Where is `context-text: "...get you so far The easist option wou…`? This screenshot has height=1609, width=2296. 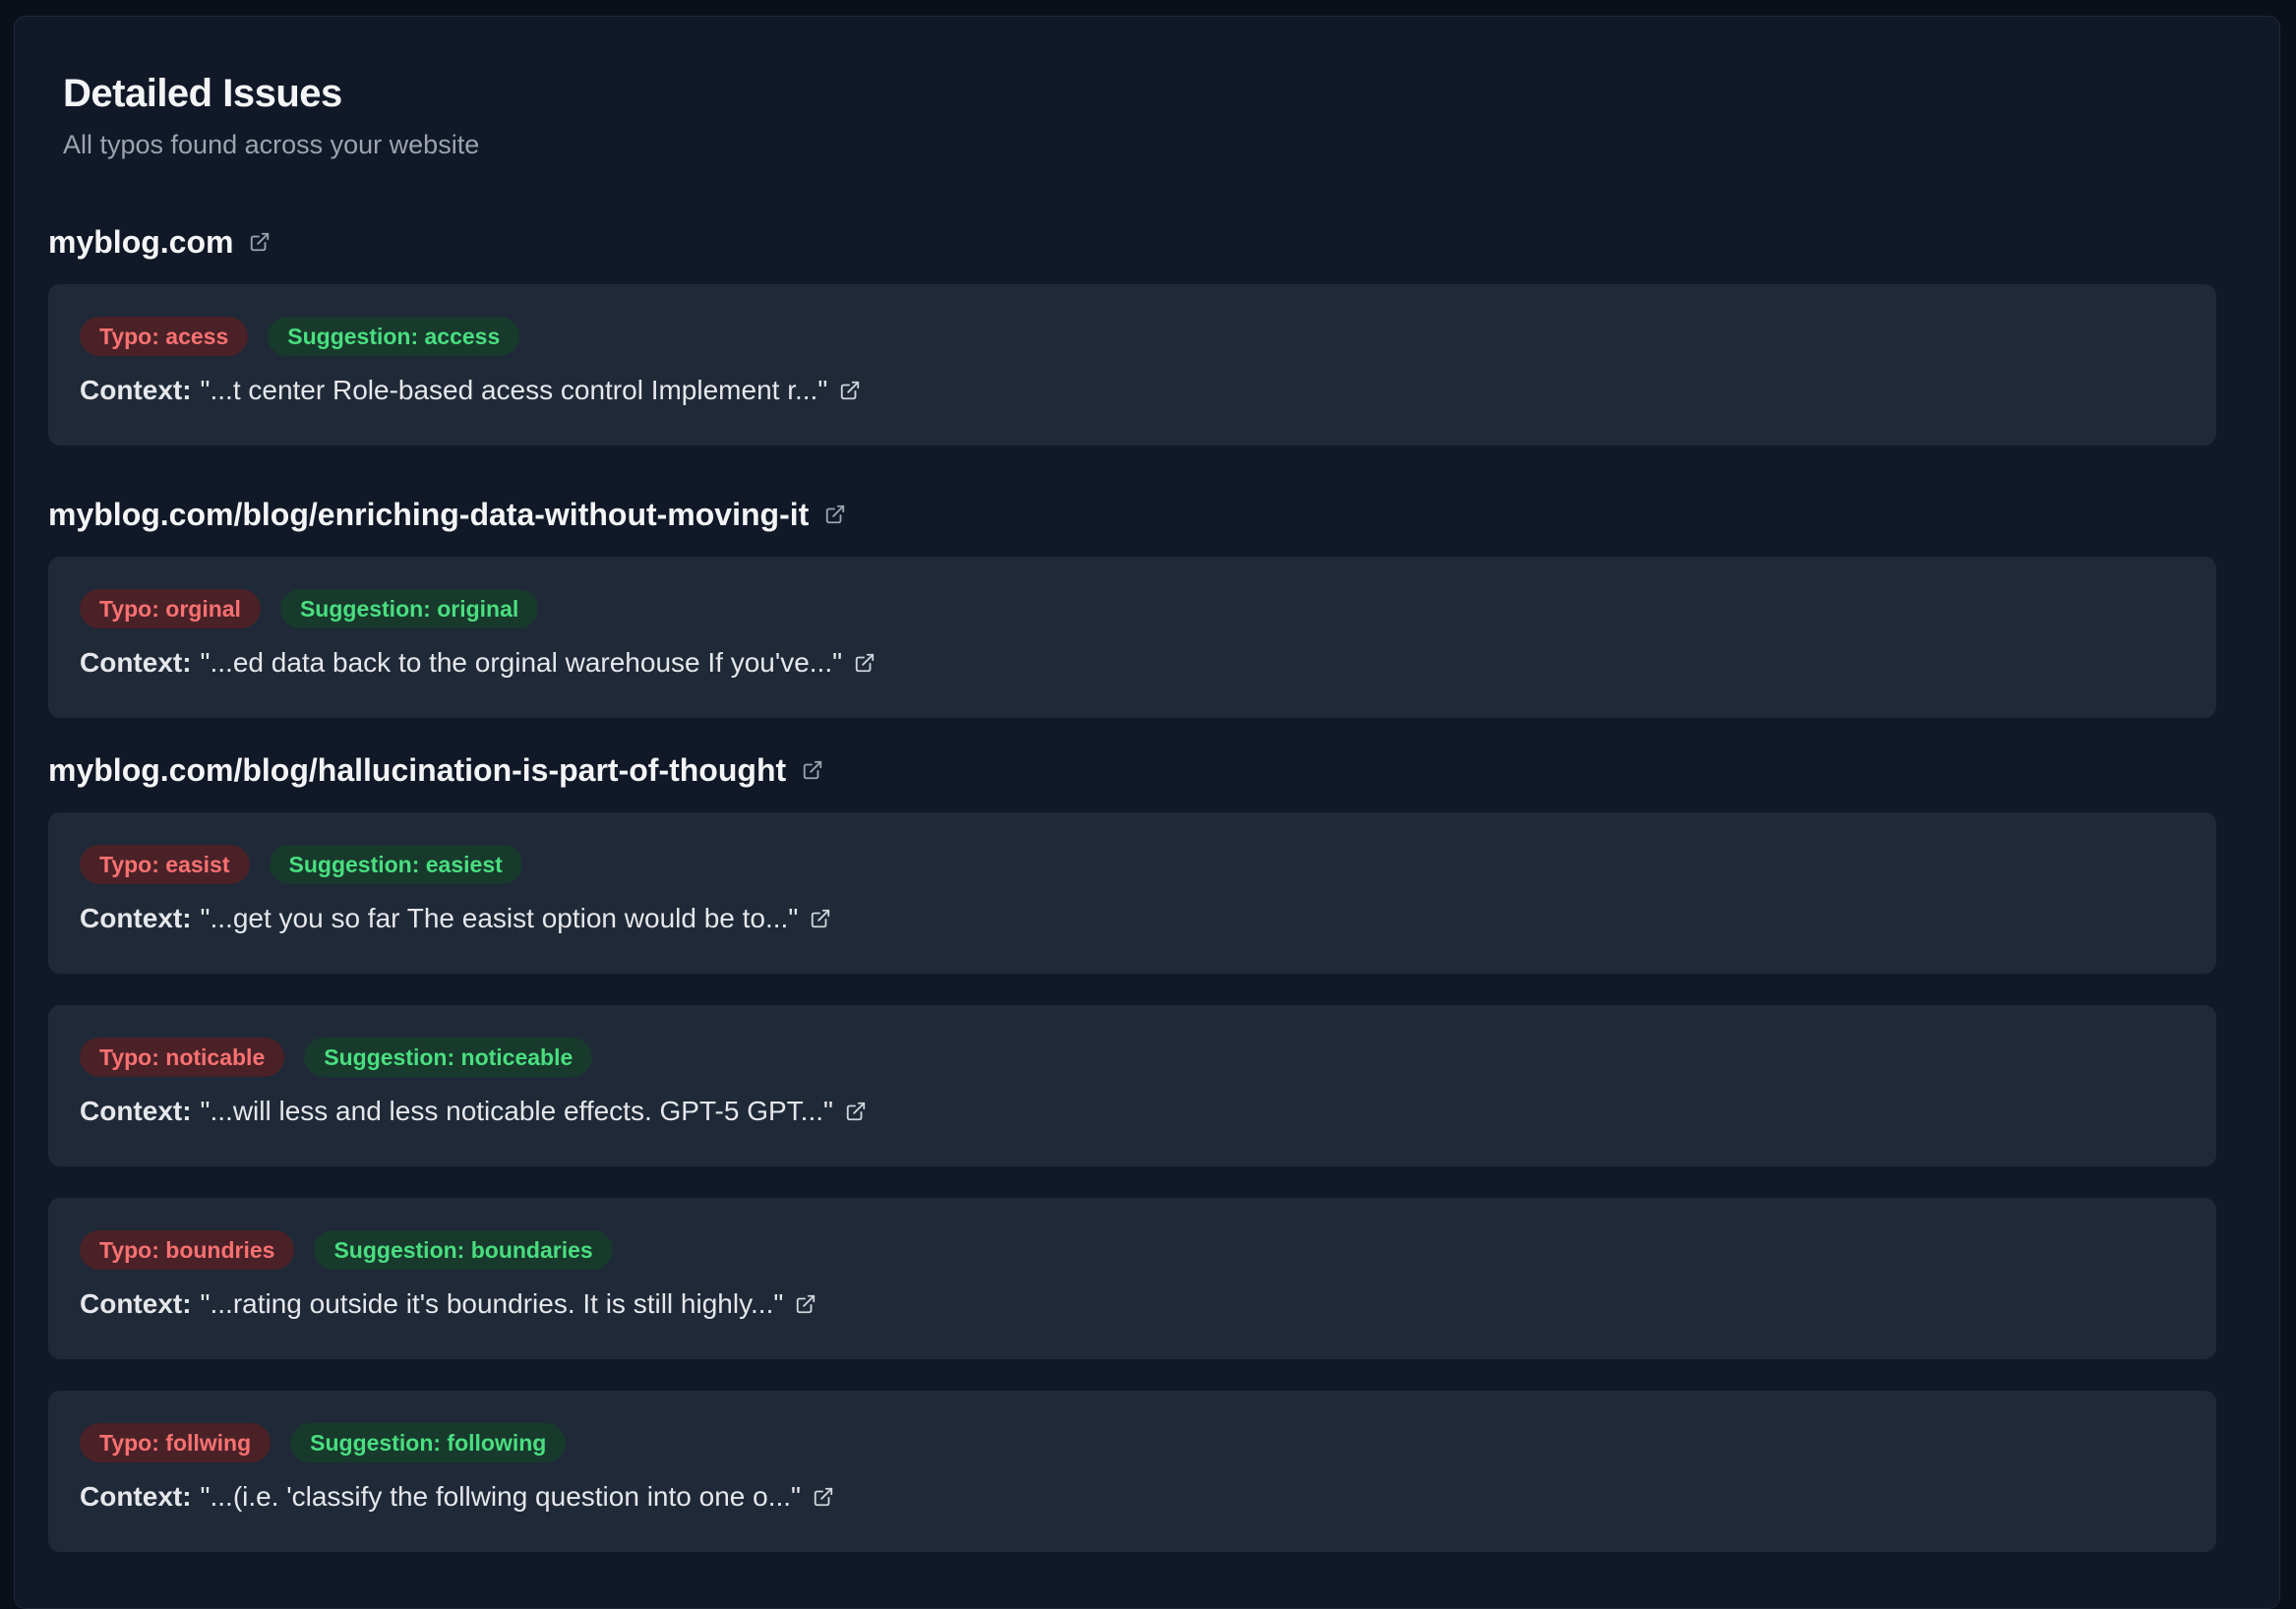 context-text: "...get you so far The easist option wou… is located at coordinates (499, 918).